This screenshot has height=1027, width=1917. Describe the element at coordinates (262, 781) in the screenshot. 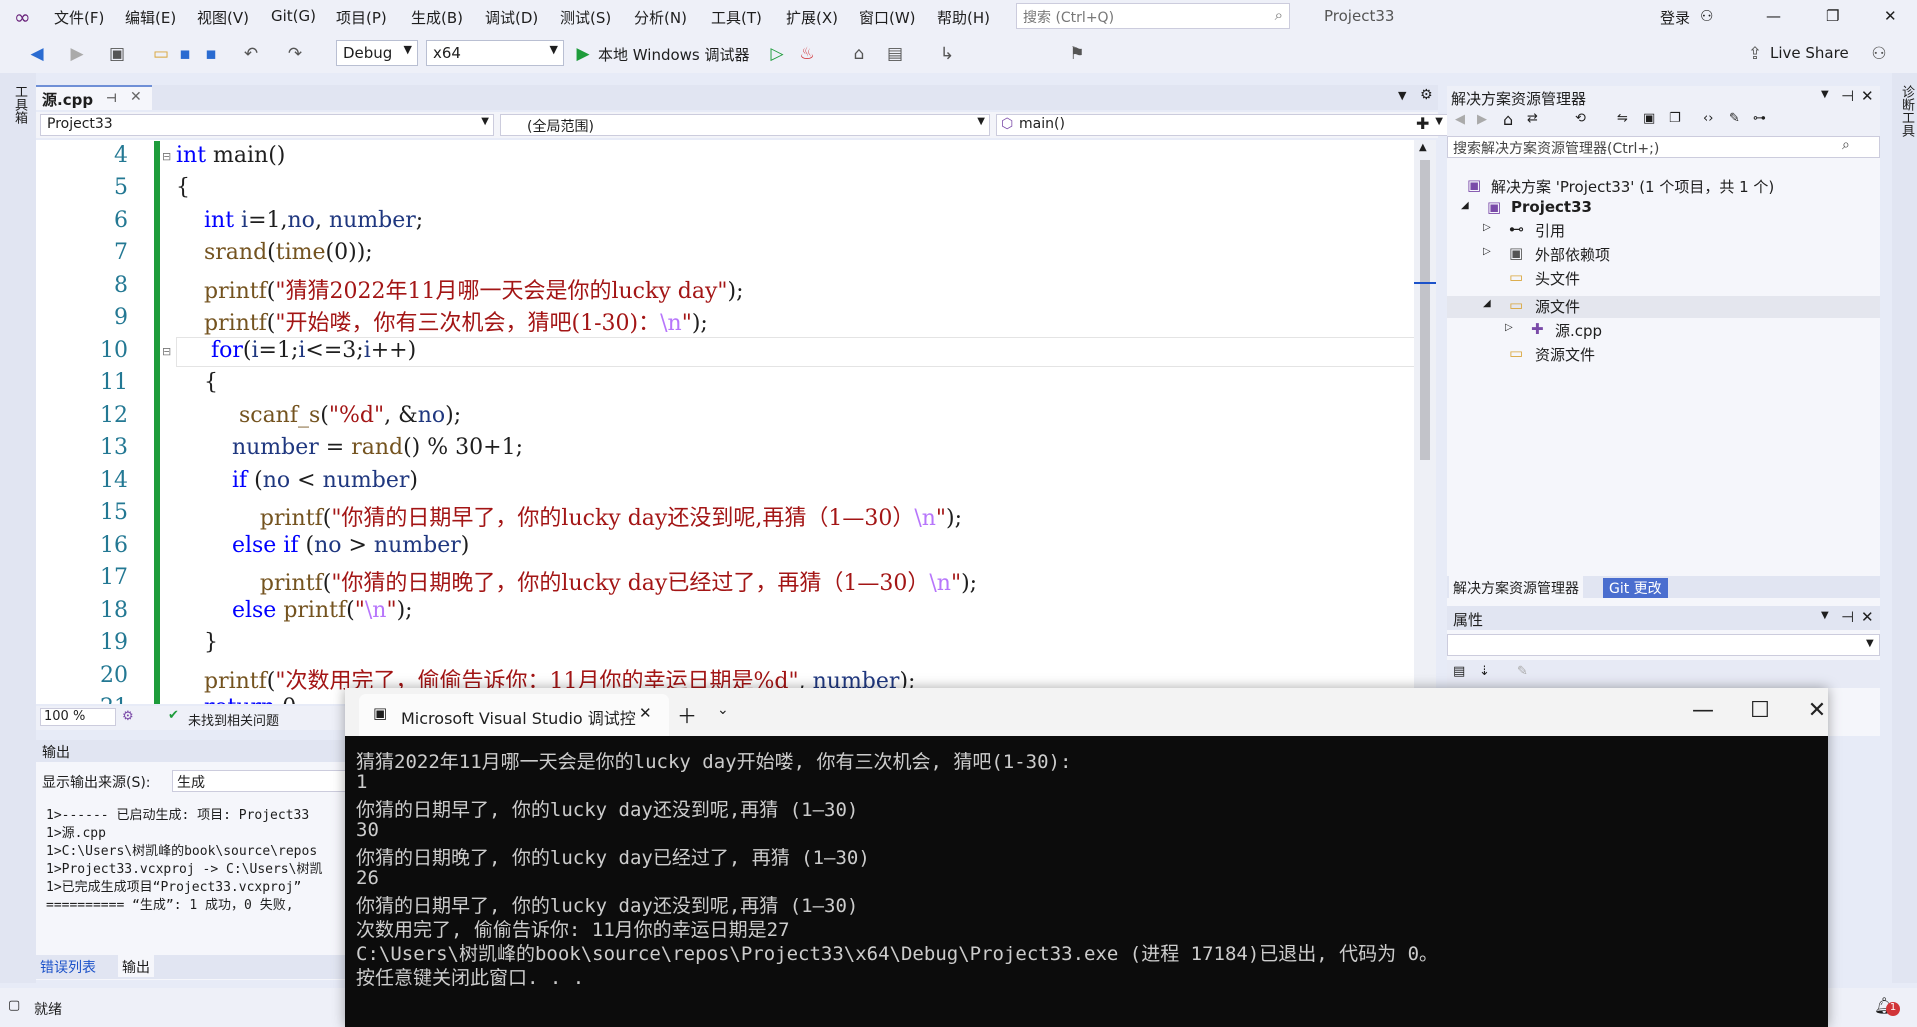

I see `output-source-select: 生成` at that location.